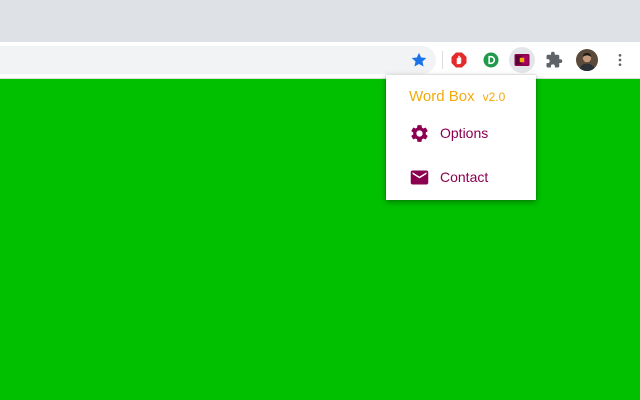 The width and height of the screenshot is (640, 400). What do you see at coordinates (491, 60) in the screenshot?
I see `d-extension-icon` at bounding box center [491, 60].